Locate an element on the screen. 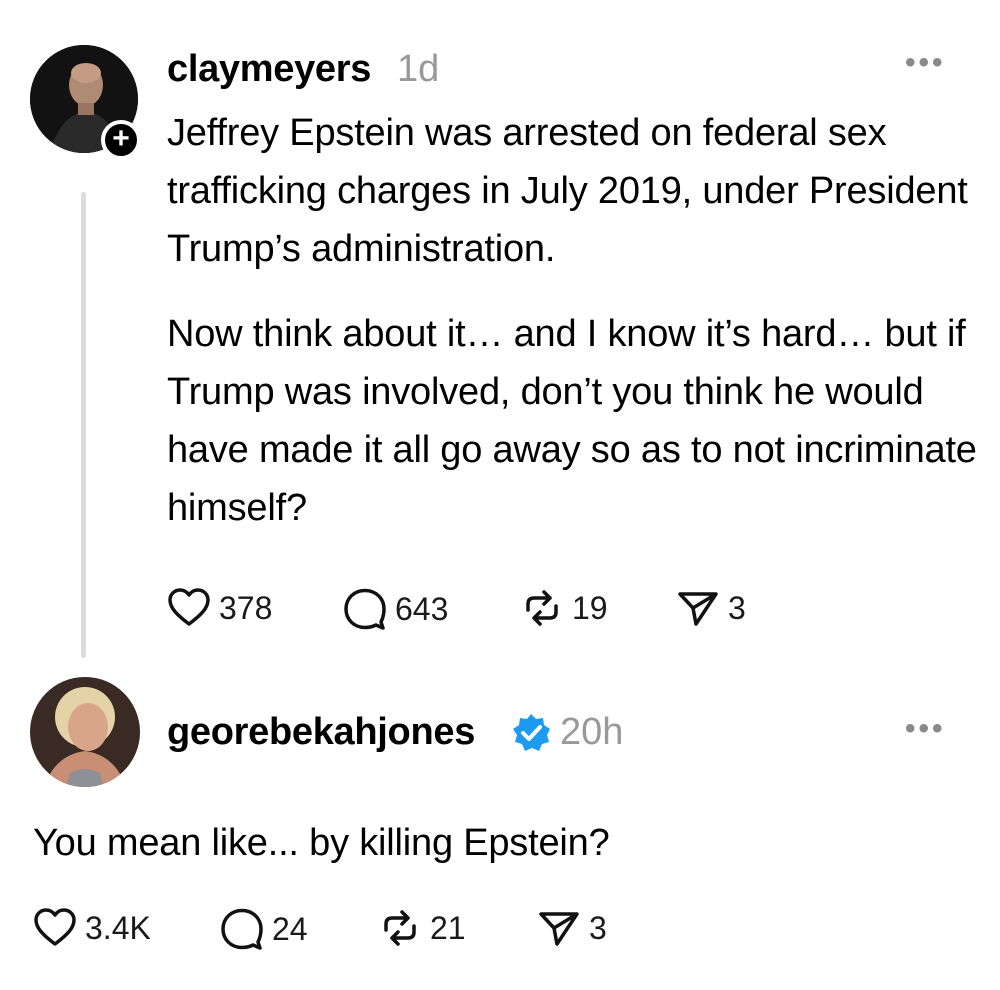 The image size is (1000, 990). reply-count: 24 is located at coordinates (290, 928).